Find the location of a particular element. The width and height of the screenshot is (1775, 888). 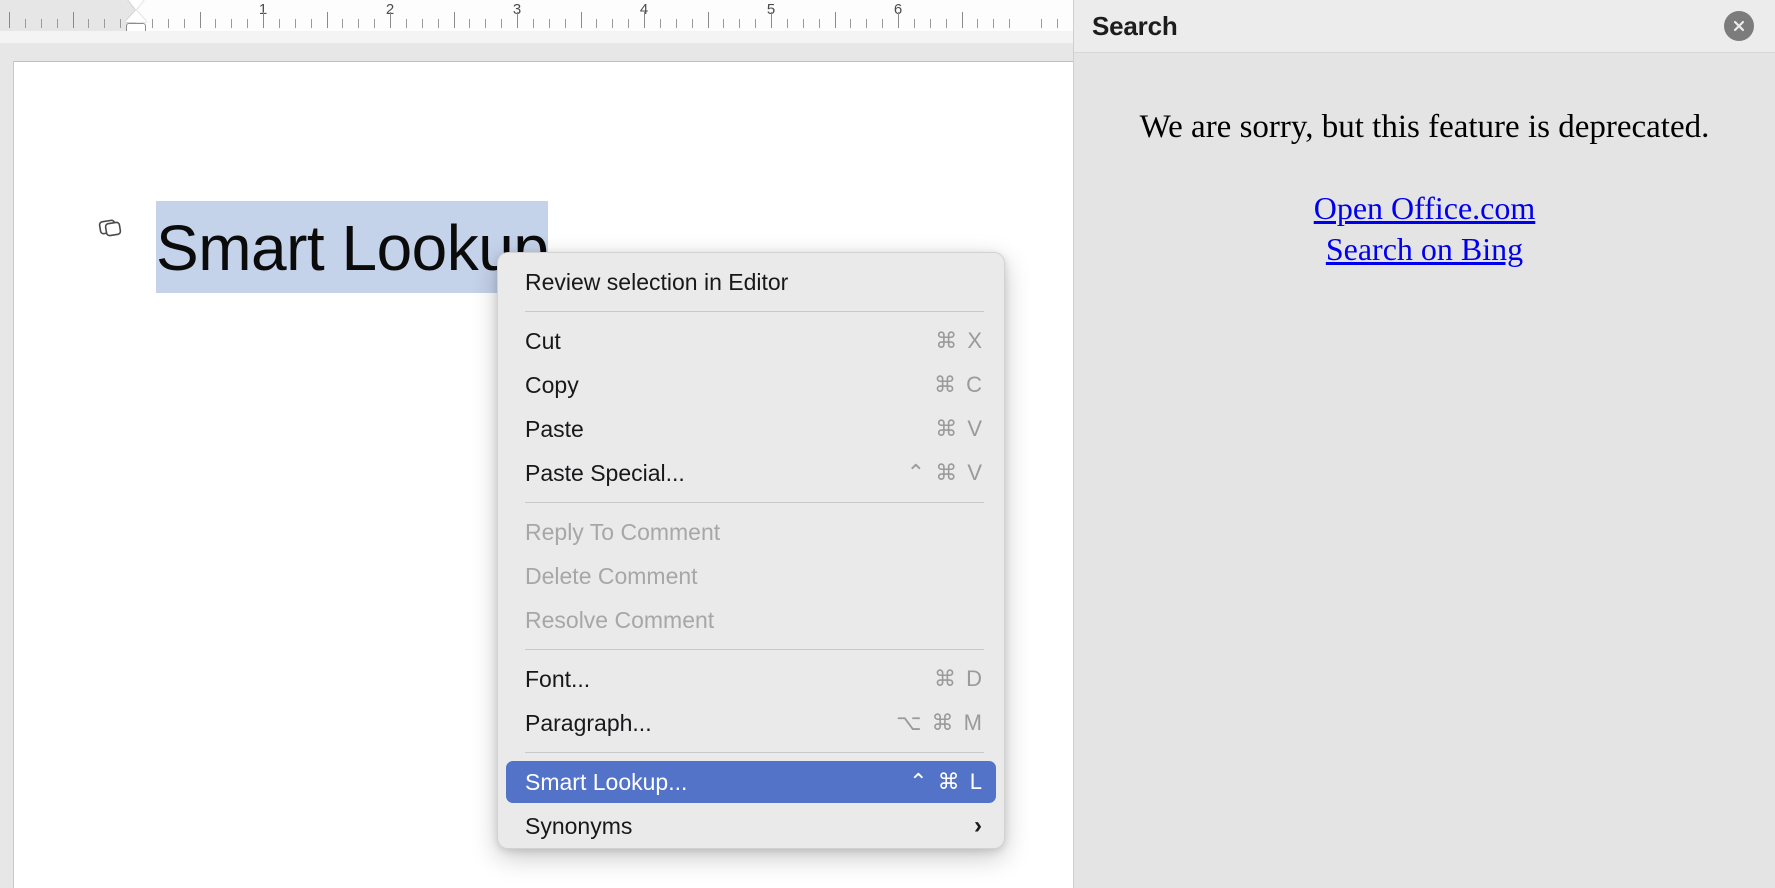

close-button is located at coordinates (1739, 26).